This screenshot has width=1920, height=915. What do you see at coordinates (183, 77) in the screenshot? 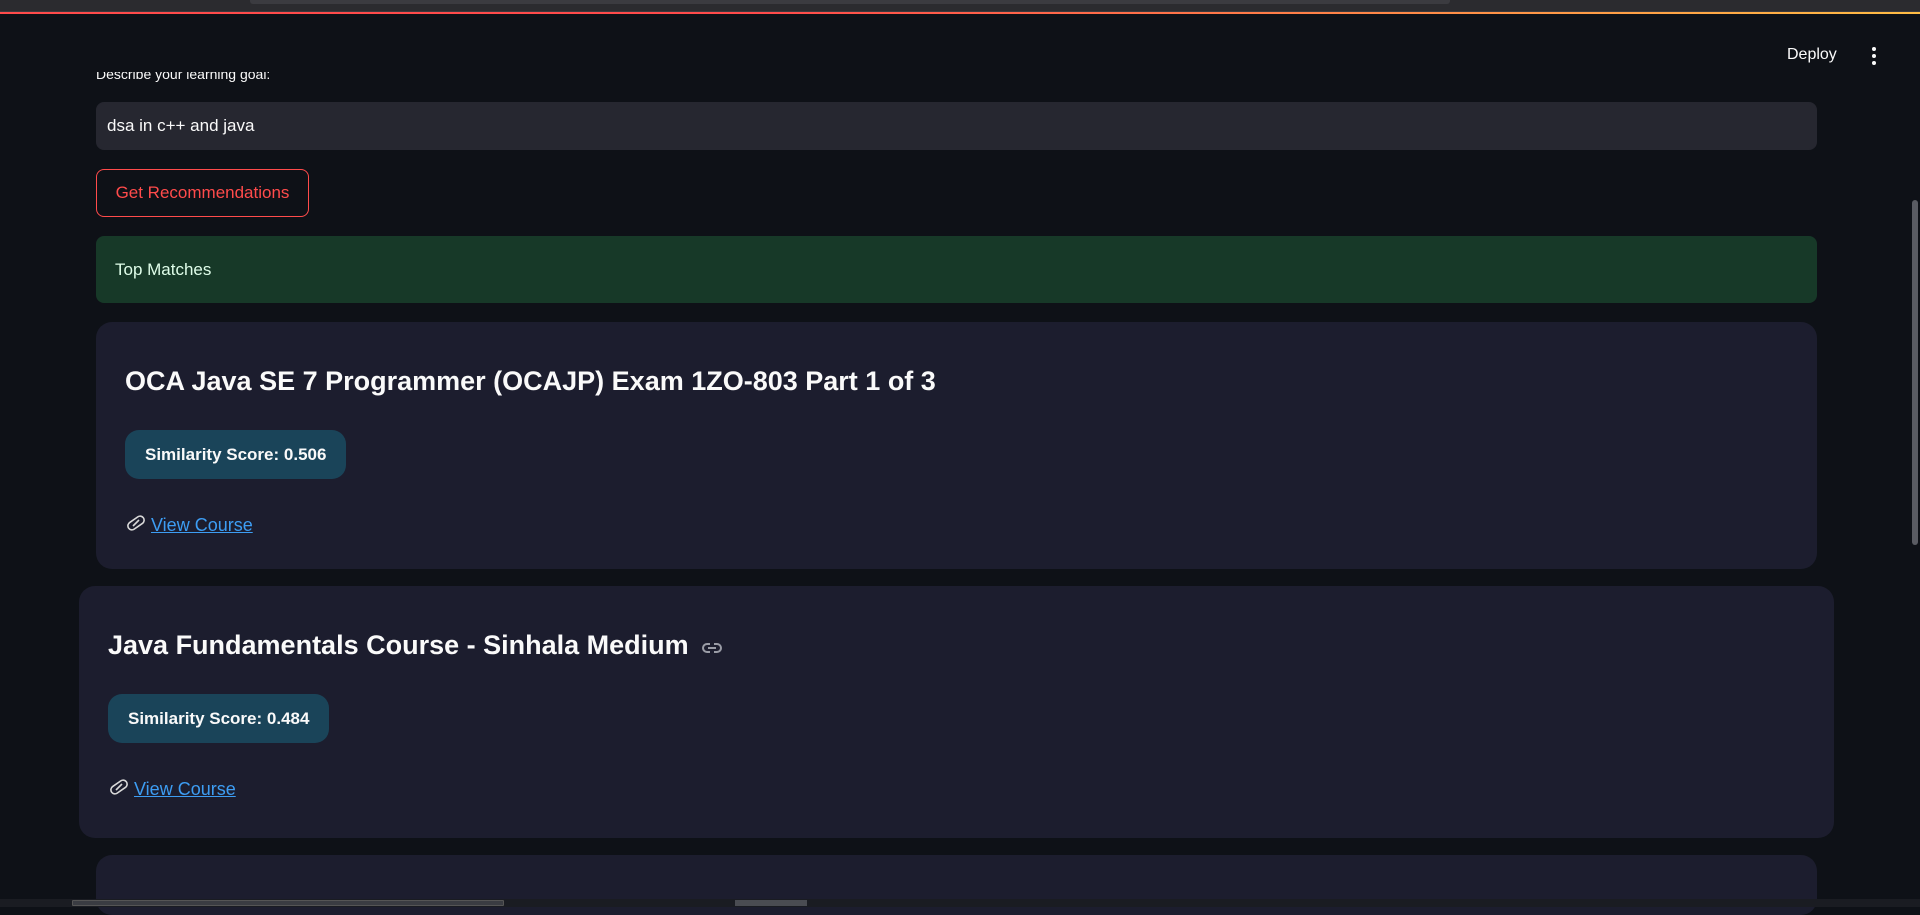
I see `goal-label-text: Describe your learning goal:` at bounding box center [183, 77].